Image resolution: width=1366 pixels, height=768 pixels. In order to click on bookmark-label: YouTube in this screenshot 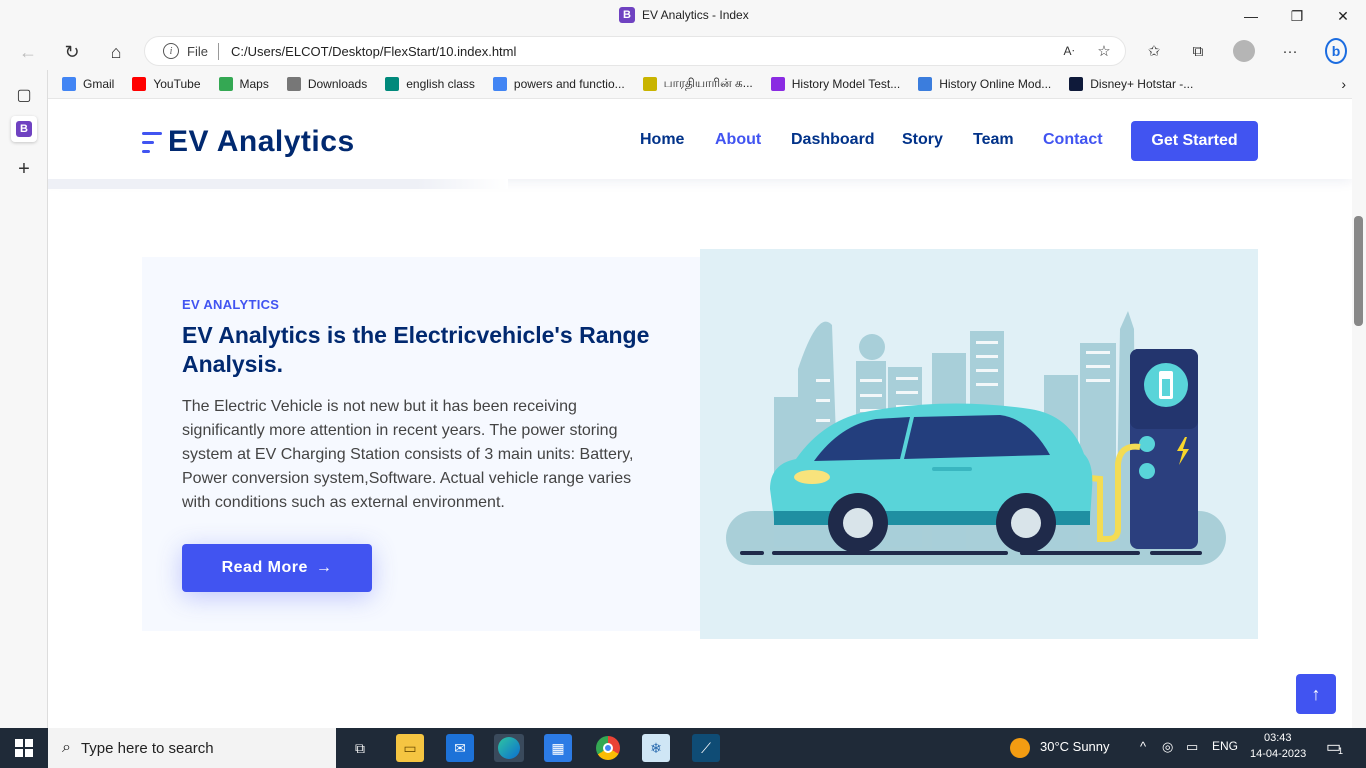, I will do `click(177, 84)`.